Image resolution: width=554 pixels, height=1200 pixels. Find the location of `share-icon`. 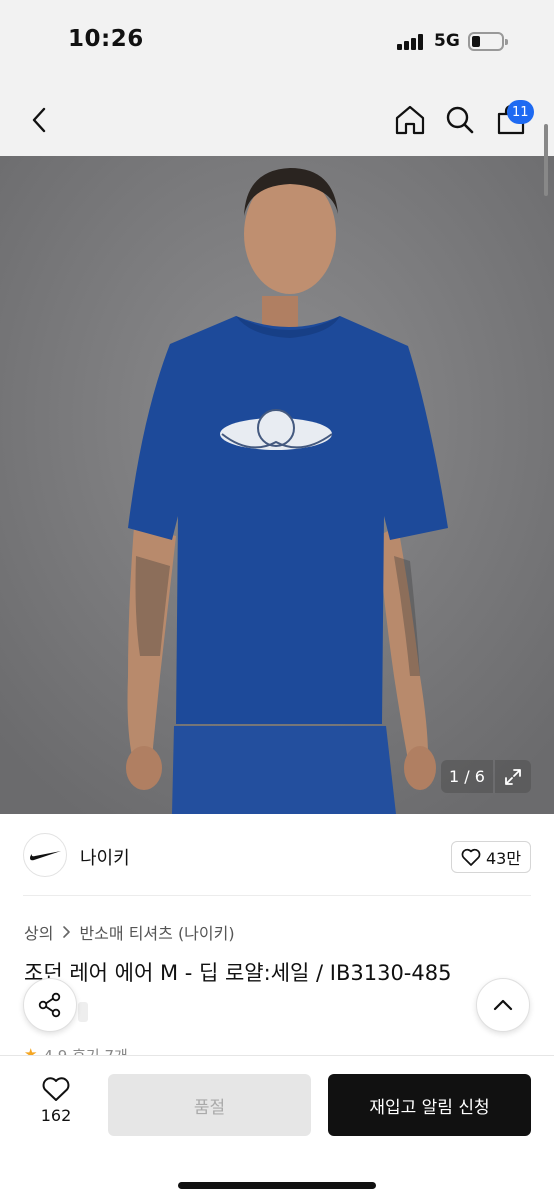

share-icon is located at coordinates (49, 1005).